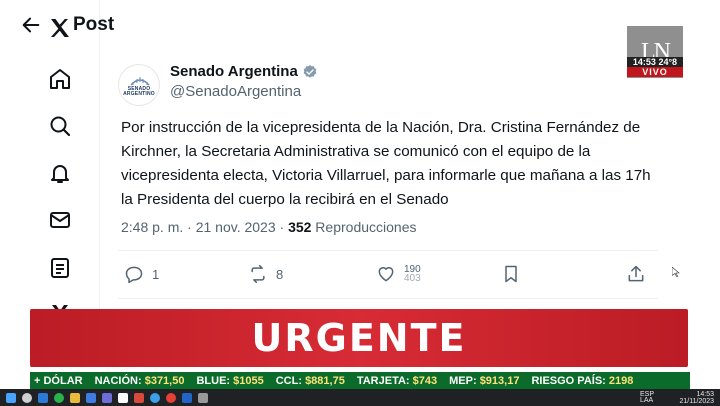  I want to click on heart-icon, so click(386, 274).